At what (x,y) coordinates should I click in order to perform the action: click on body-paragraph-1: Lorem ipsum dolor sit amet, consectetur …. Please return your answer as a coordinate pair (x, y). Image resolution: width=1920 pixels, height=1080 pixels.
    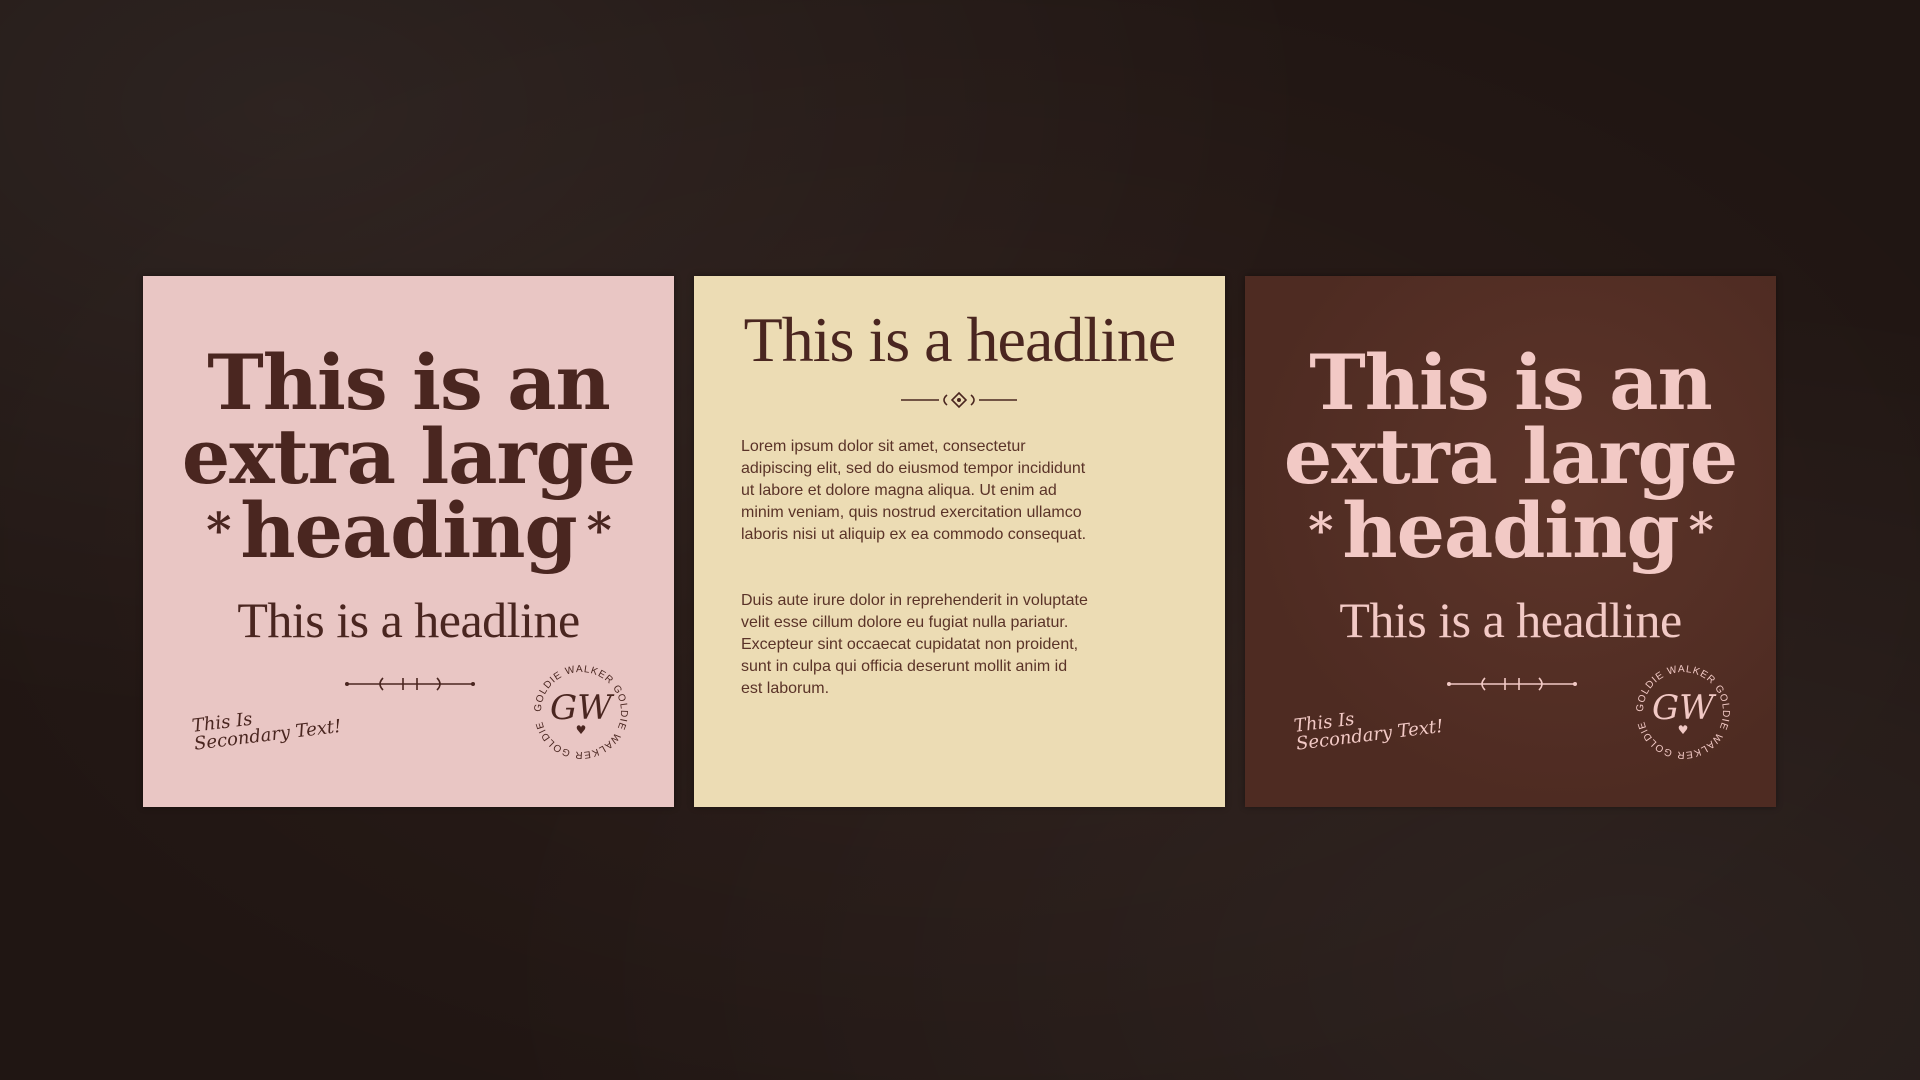
    Looking at the image, I should click on (914, 490).